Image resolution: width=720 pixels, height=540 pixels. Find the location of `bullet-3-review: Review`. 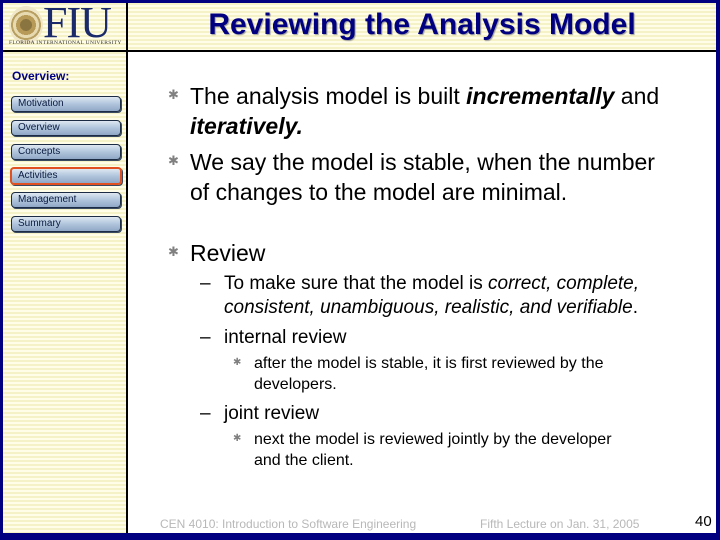

bullet-3-review: Review is located at coordinates (228, 253).